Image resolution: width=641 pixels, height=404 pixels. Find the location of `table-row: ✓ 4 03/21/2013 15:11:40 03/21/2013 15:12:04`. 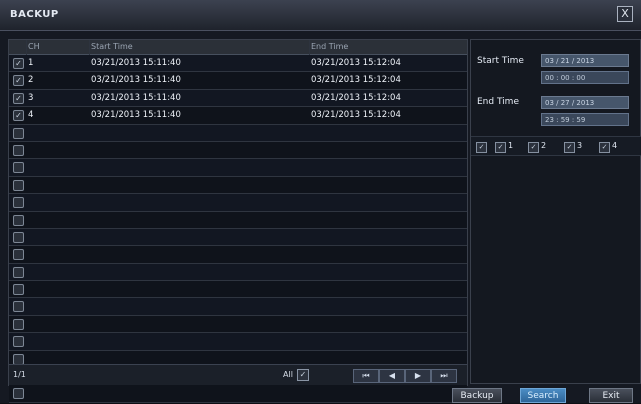

table-row: ✓ 4 03/21/2013 15:11:40 03/21/2013 15:12:04 is located at coordinates (238, 116).